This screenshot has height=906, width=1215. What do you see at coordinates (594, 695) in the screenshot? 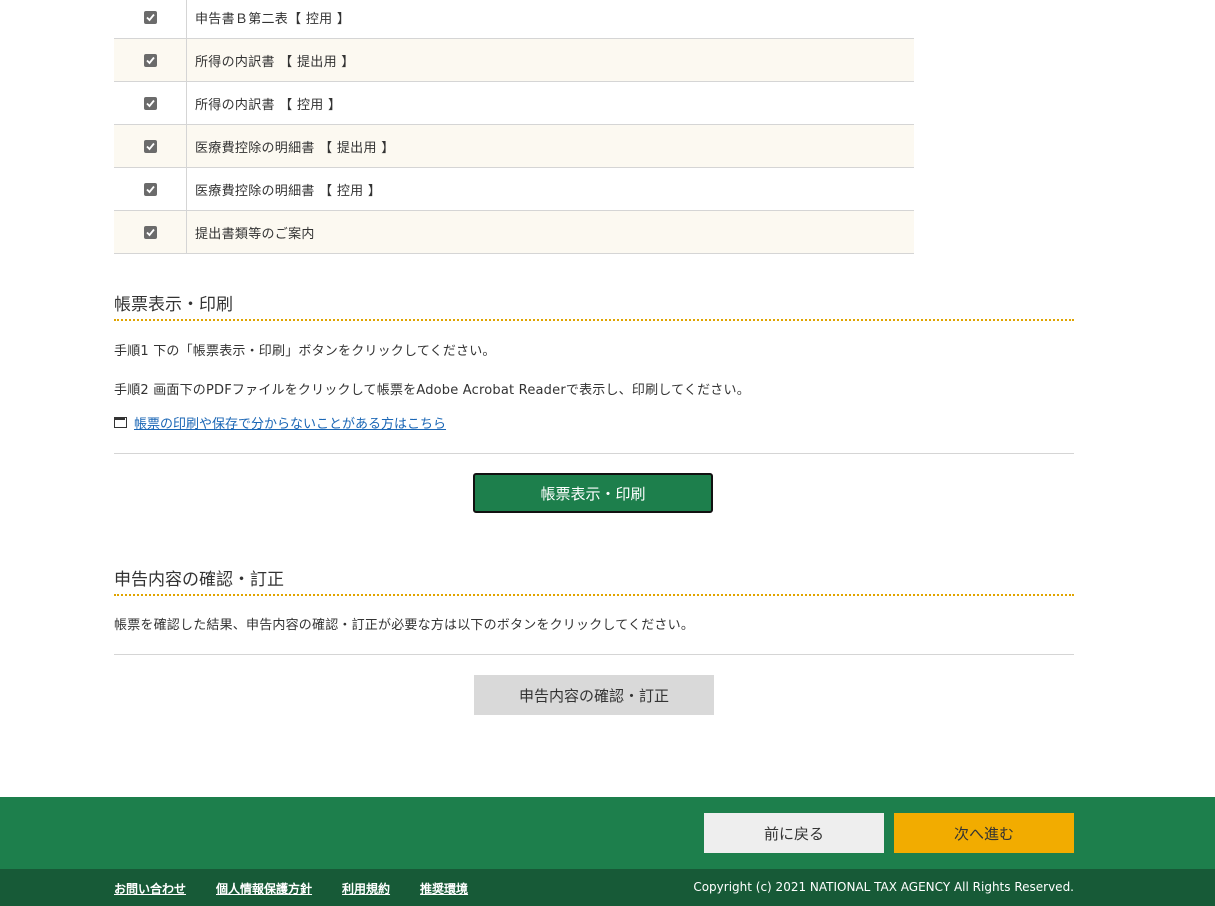
I see `correct-button: 申告内容の確認・訂正` at bounding box center [594, 695].